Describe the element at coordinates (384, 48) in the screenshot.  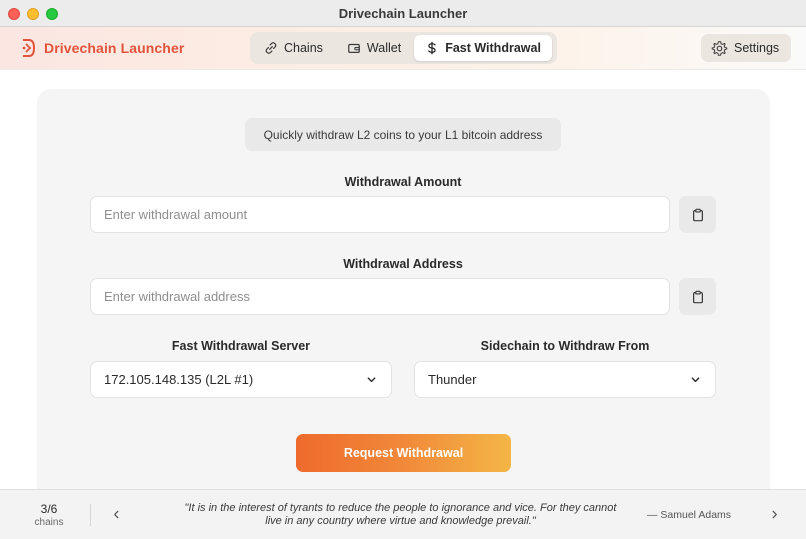
I see `tab-wallet-label: Wallet` at that location.